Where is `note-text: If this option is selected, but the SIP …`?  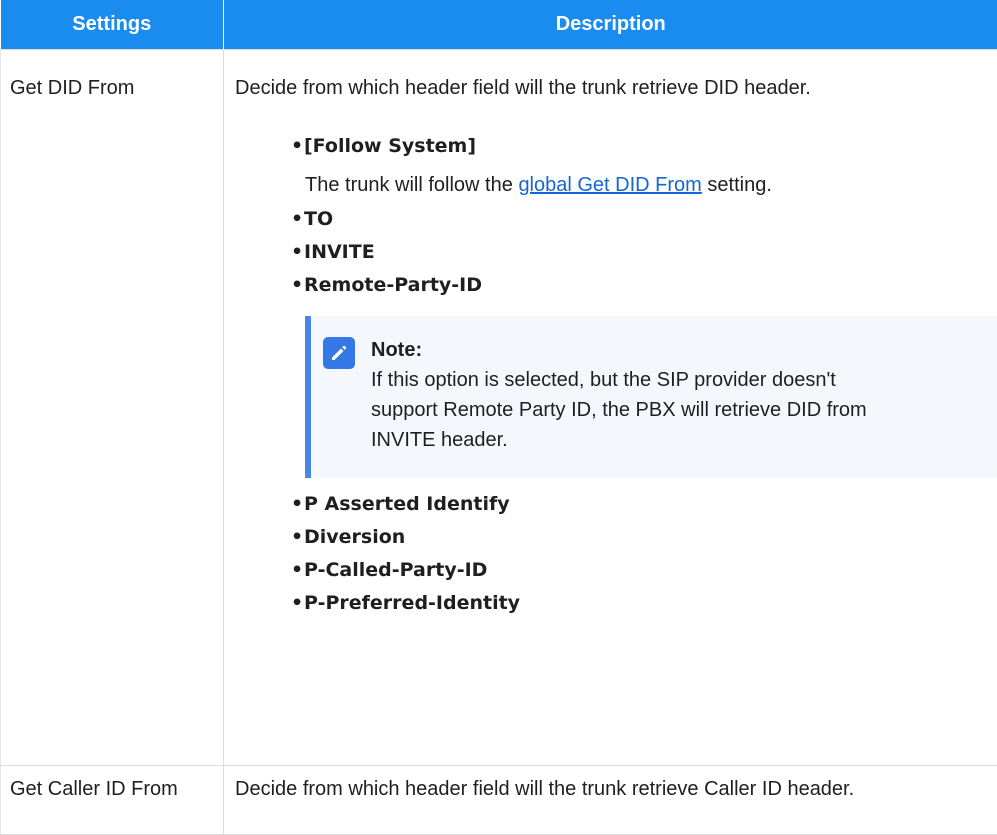
note-text: If this option is selected, but the SIP … is located at coordinates (631, 410).